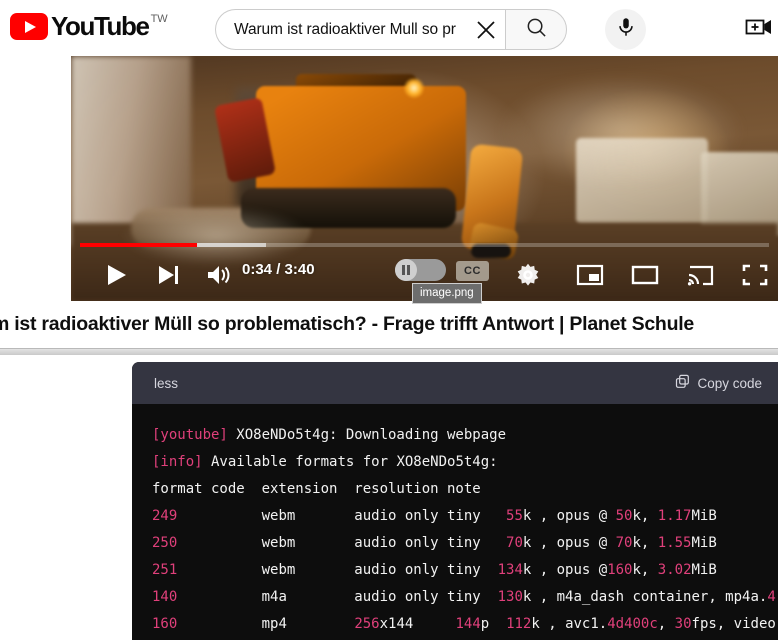  What do you see at coordinates (486, 30) in the screenshot?
I see `close-x-icon` at bounding box center [486, 30].